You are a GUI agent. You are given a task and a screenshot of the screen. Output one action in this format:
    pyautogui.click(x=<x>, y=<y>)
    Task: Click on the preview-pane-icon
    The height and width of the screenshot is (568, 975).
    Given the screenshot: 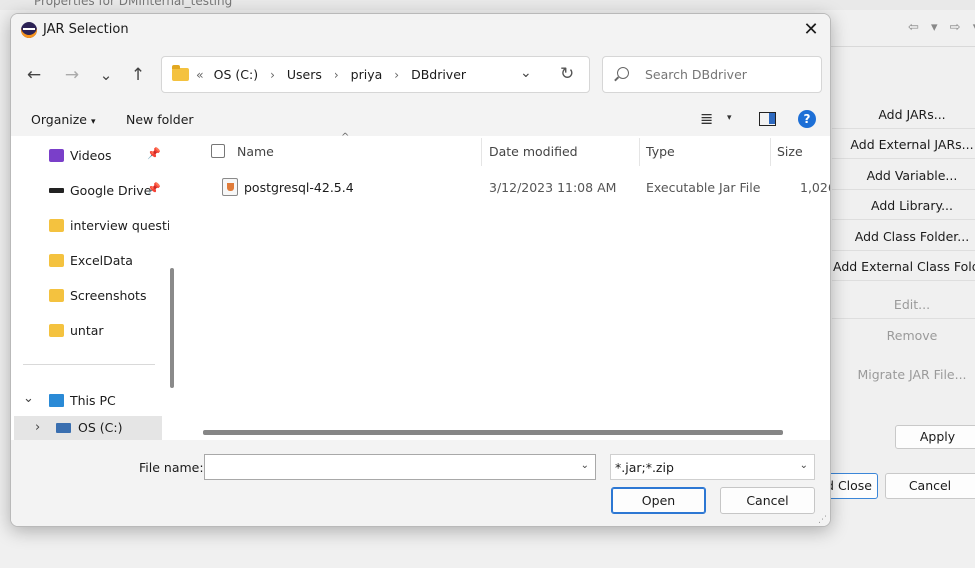 What is the action you would take?
    pyautogui.click(x=767, y=119)
    